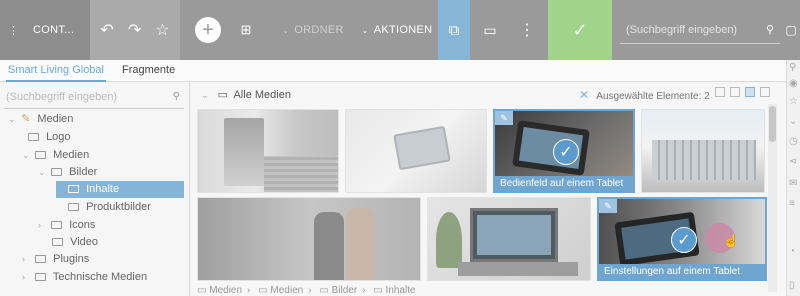 The image size is (800, 296). What do you see at coordinates (792, 203) in the screenshot?
I see `list-icon: ≡` at bounding box center [792, 203].